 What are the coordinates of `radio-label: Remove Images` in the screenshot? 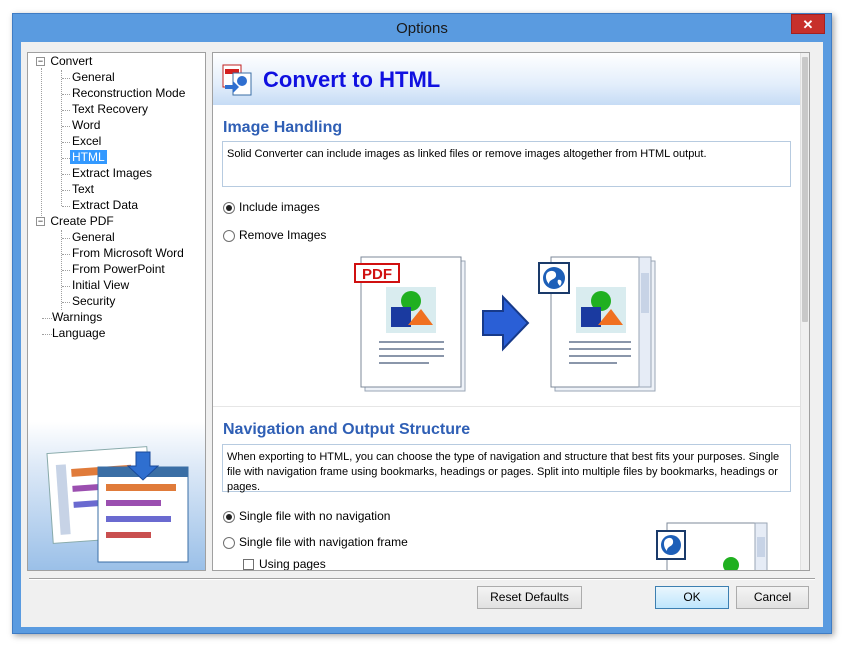 It's located at (283, 235).